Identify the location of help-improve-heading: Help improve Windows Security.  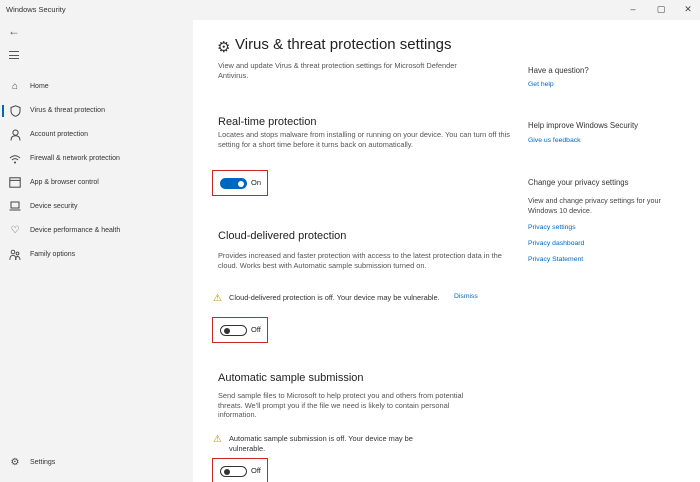
(583, 125).